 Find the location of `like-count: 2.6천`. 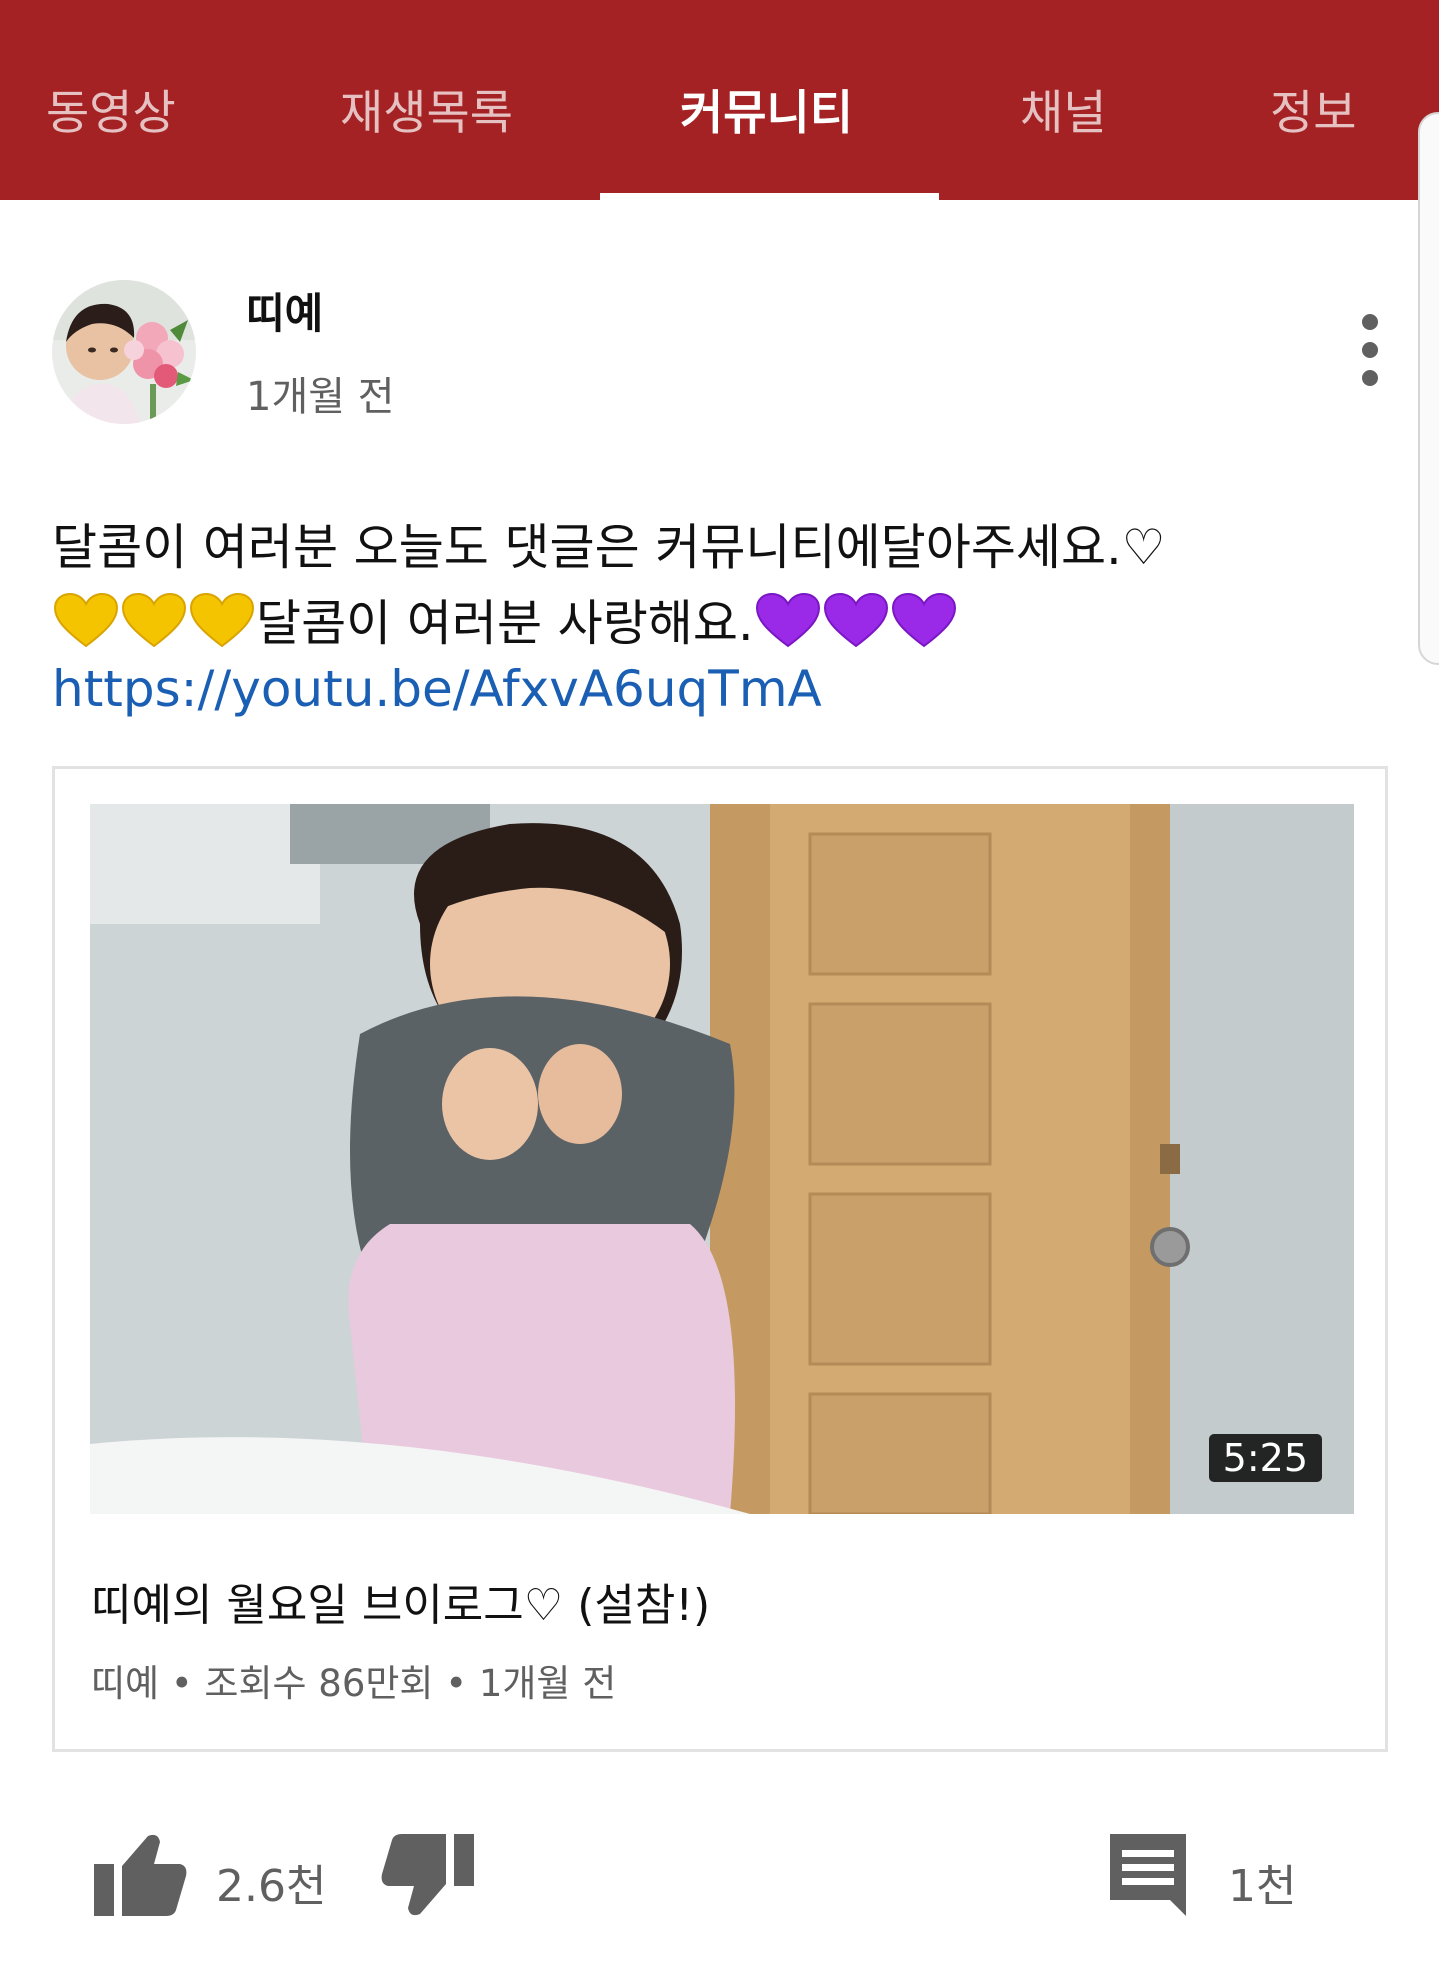

like-count: 2.6천 is located at coordinates (271, 1886).